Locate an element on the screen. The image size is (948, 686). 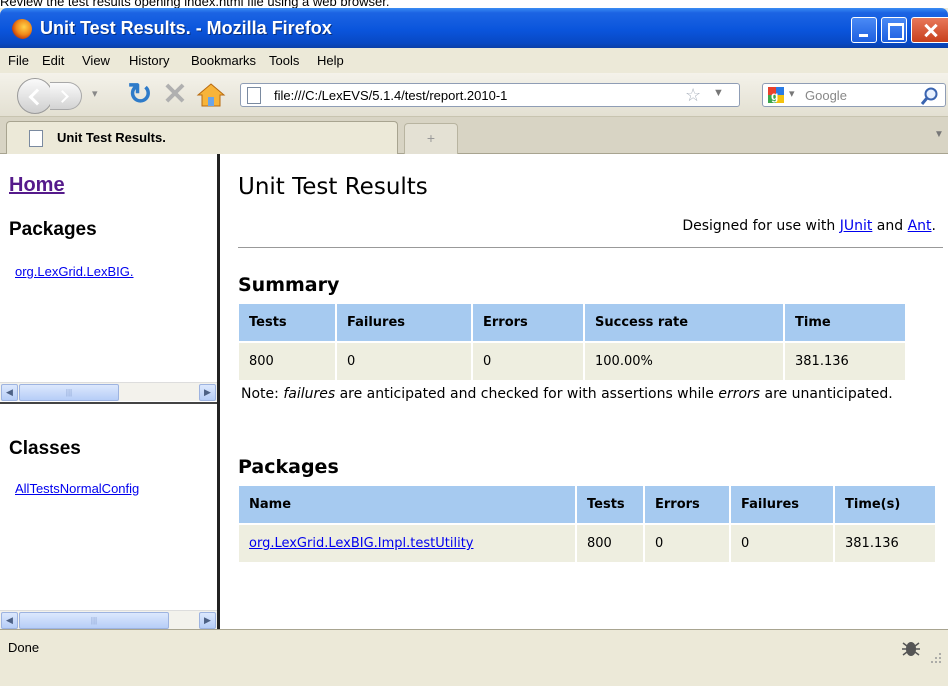
stop-icon: ✕ is located at coordinates (175, 95).